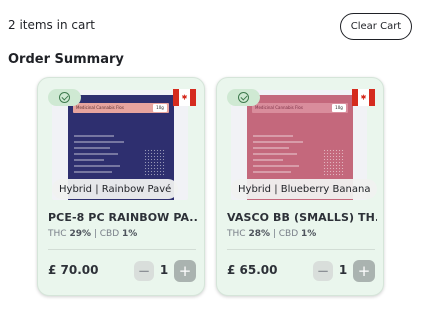 The width and height of the screenshot is (424, 320). Describe the element at coordinates (66, 59) in the screenshot. I see `order-summary-title: Order Summary` at that location.